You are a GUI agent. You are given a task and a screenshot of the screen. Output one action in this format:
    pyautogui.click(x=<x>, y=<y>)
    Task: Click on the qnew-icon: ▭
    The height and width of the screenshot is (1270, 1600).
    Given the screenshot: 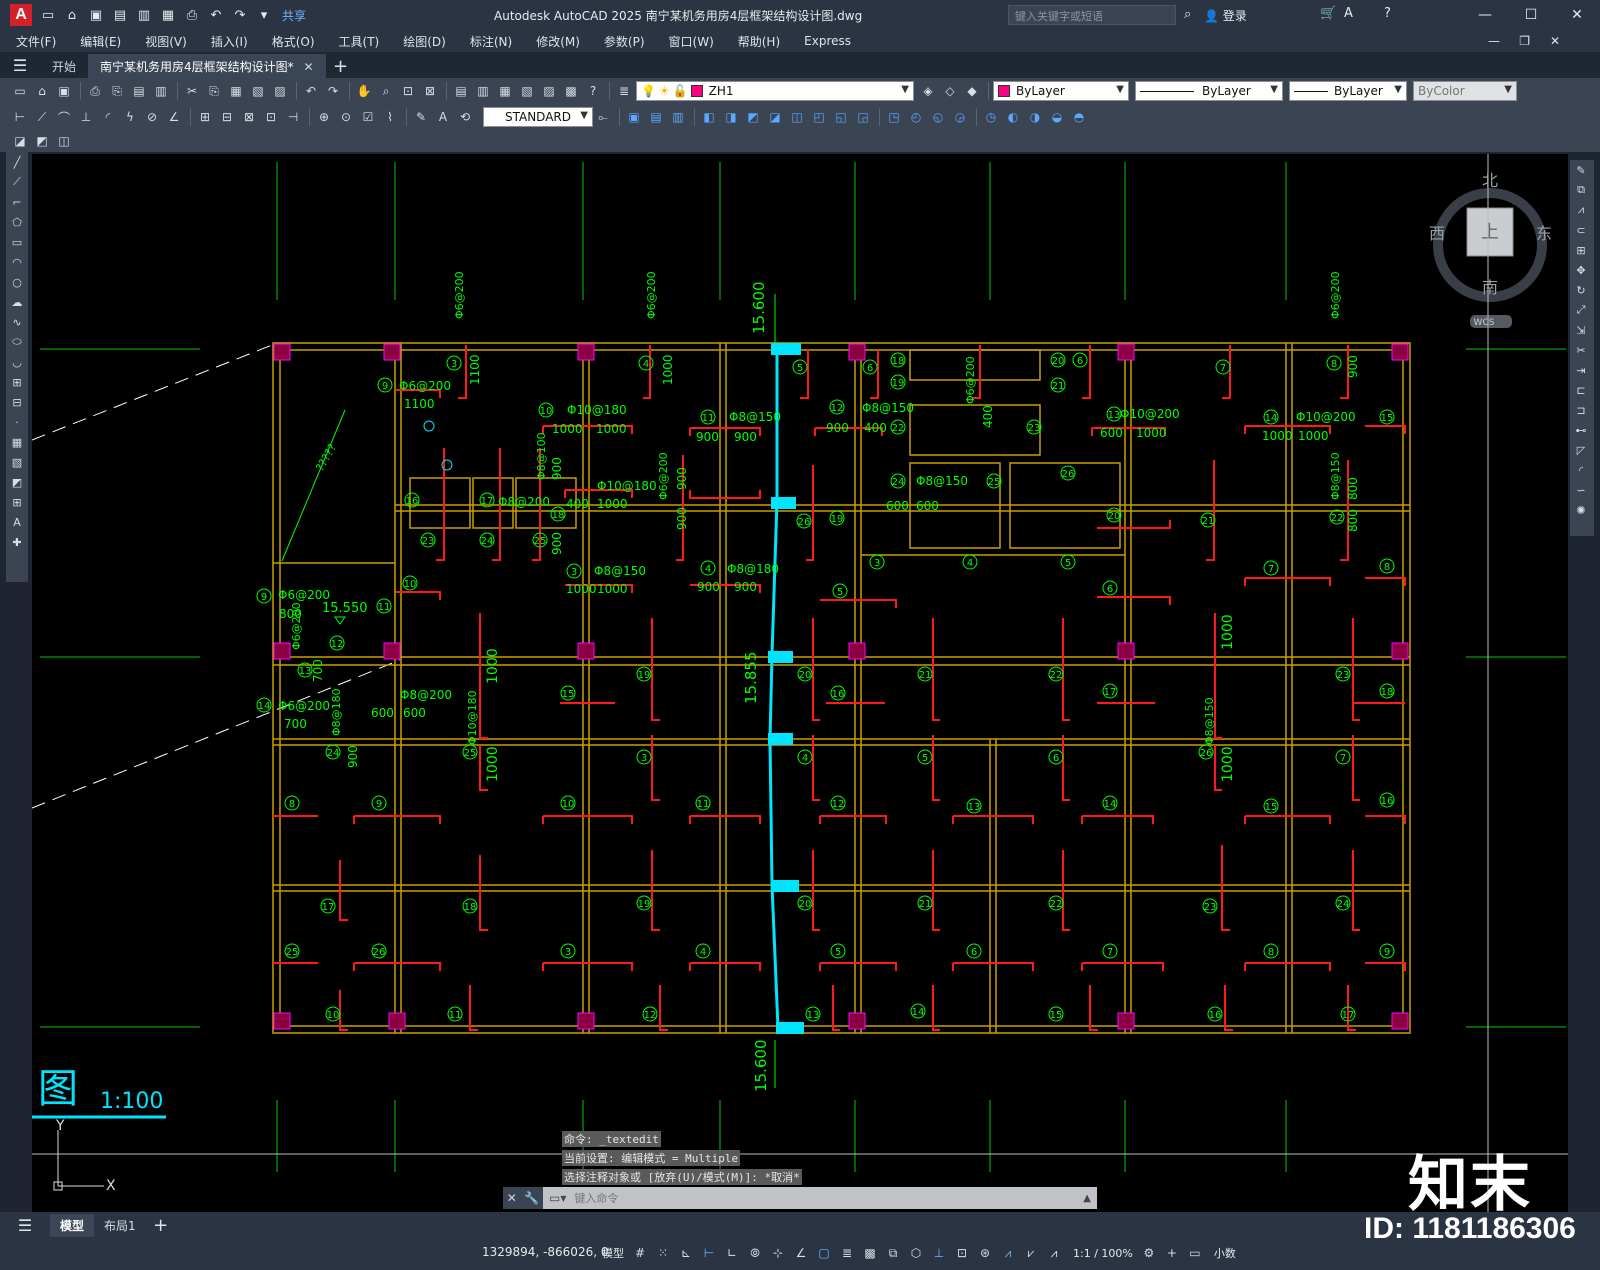 What is the action you would take?
    pyautogui.click(x=20, y=91)
    